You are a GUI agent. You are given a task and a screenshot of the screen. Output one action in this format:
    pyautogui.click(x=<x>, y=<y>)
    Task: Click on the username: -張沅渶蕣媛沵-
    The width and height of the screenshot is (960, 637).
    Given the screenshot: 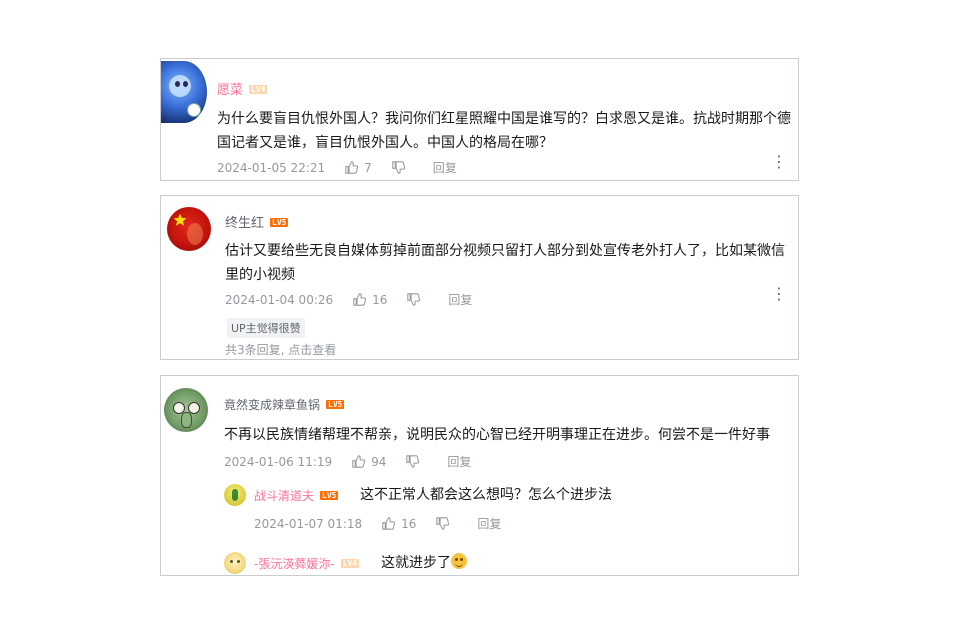 What is the action you would take?
    pyautogui.click(x=294, y=564)
    